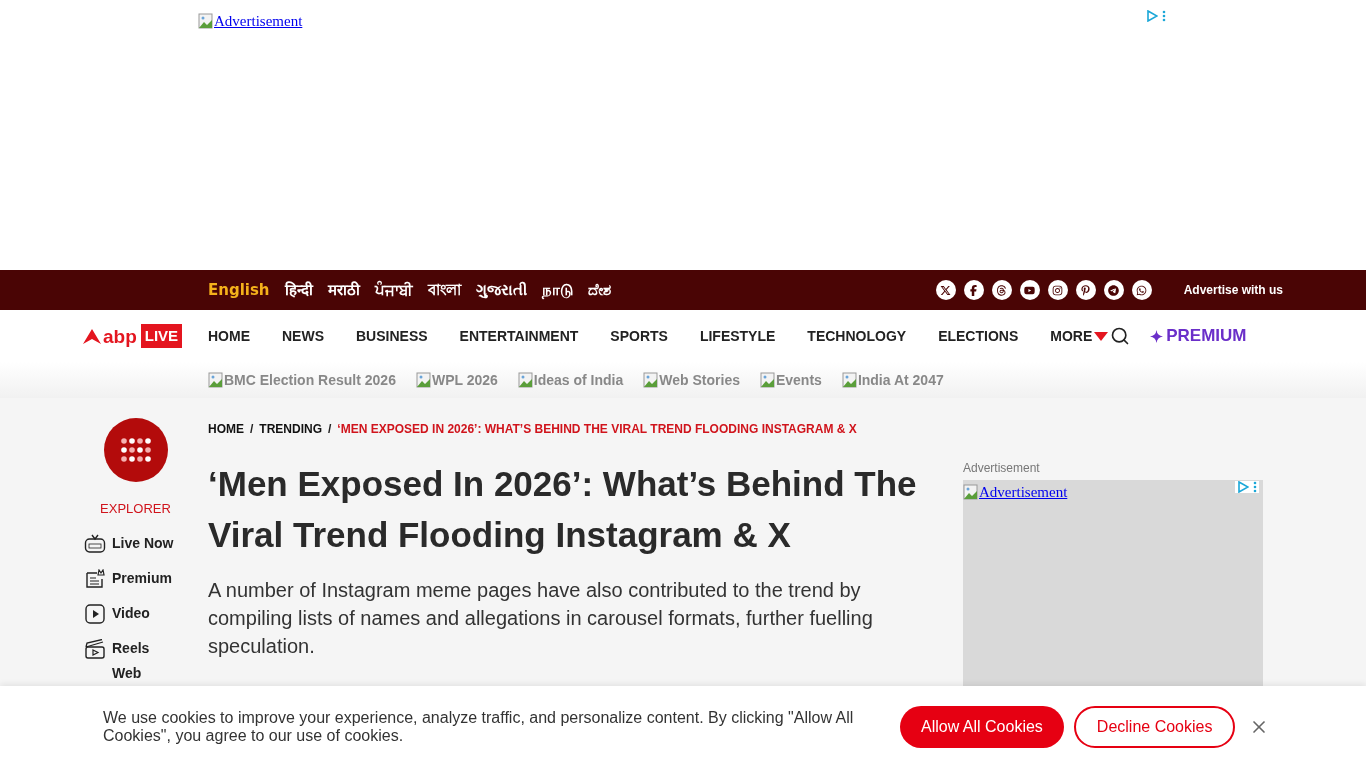 Image resolution: width=1366 pixels, height=768 pixels. Describe the element at coordinates (161, 336) in the screenshot. I see `logo-badge: LIVE` at that location.